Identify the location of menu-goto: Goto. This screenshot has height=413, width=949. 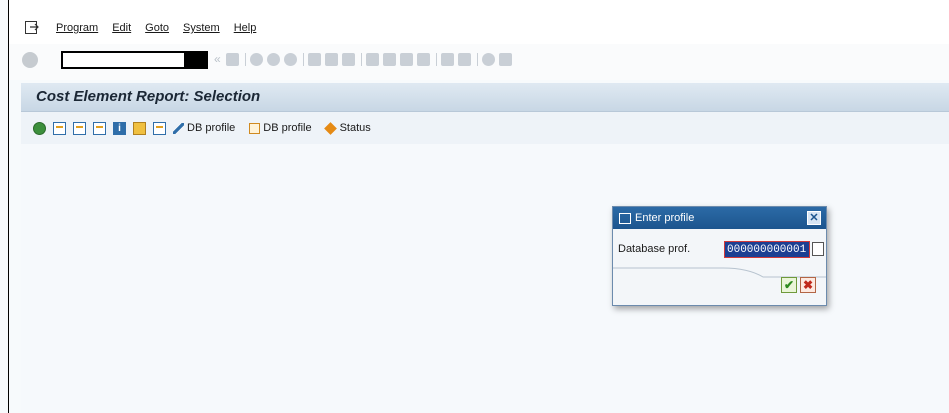
(157, 28).